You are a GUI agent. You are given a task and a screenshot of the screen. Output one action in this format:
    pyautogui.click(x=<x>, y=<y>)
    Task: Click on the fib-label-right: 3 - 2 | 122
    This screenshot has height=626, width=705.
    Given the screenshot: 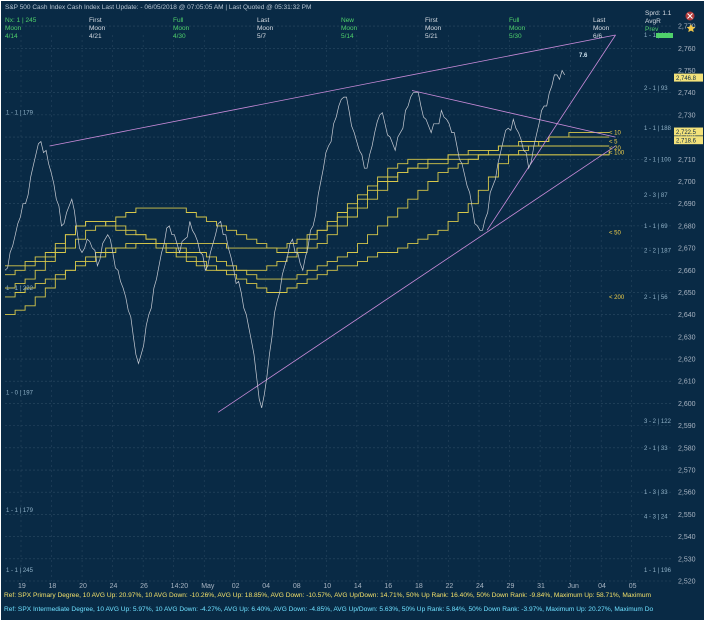 What is the action you would take?
    pyautogui.click(x=658, y=422)
    